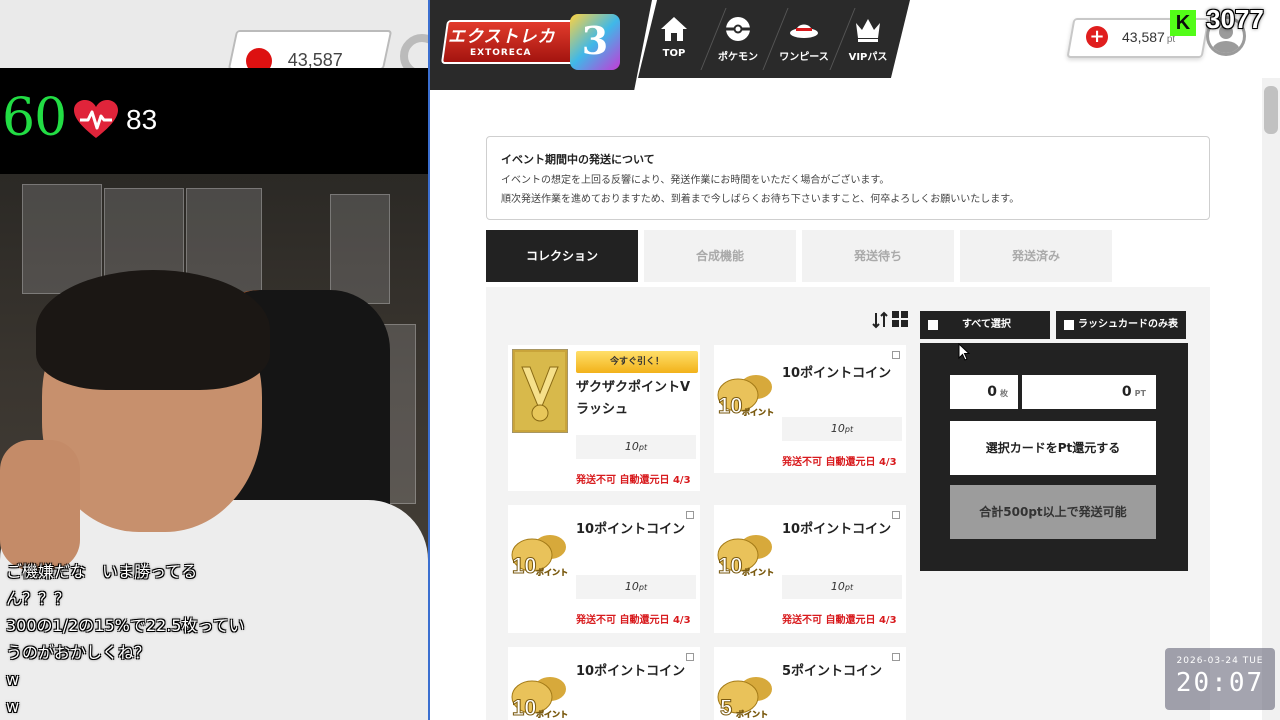 This screenshot has height=720, width=1280. What do you see at coordinates (726, 707) in the screenshot?
I see `svg-text: 5` at bounding box center [726, 707].